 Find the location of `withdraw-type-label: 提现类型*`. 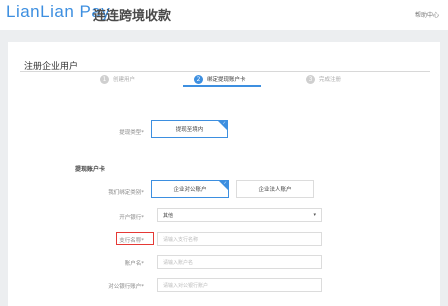

withdraw-type-label: 提现类型* is located at coordinates (131, 133).